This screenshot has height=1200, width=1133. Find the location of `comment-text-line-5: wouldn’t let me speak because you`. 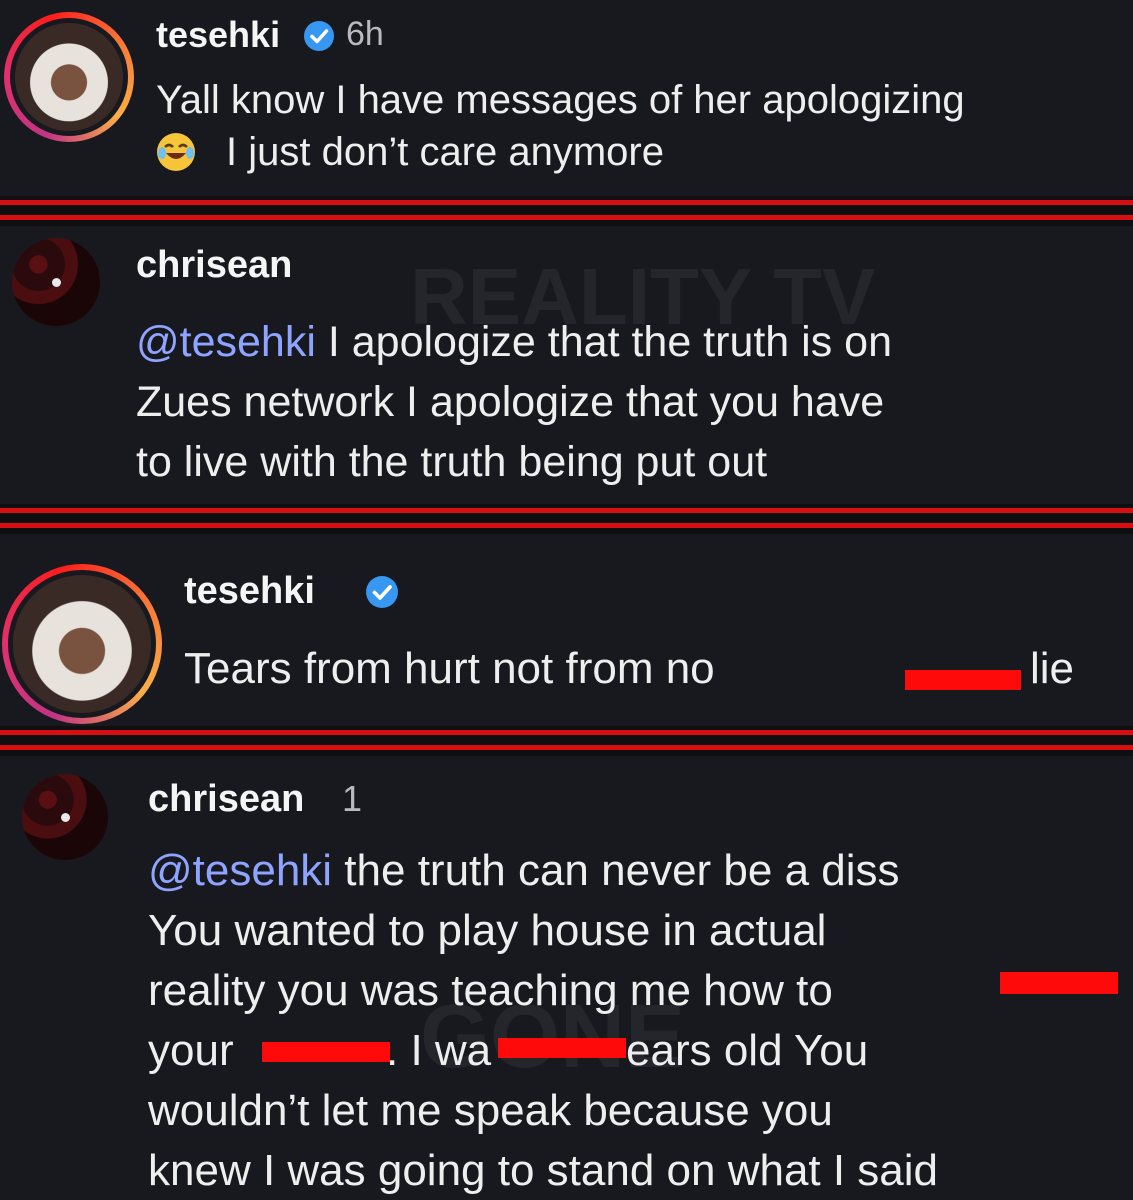

comment-text-line-5: wouldn’t let me speak because you is located at coordinates (490, 1110).